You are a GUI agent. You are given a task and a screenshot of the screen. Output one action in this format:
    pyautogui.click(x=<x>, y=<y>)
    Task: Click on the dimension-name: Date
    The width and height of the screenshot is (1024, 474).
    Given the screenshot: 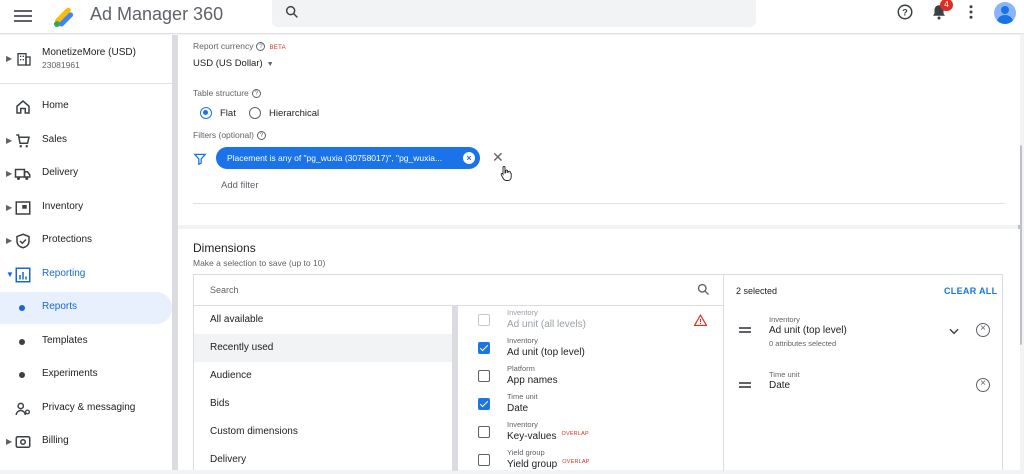 What is the action you would take?
    pyautogui.click(x=518, y=408)
    